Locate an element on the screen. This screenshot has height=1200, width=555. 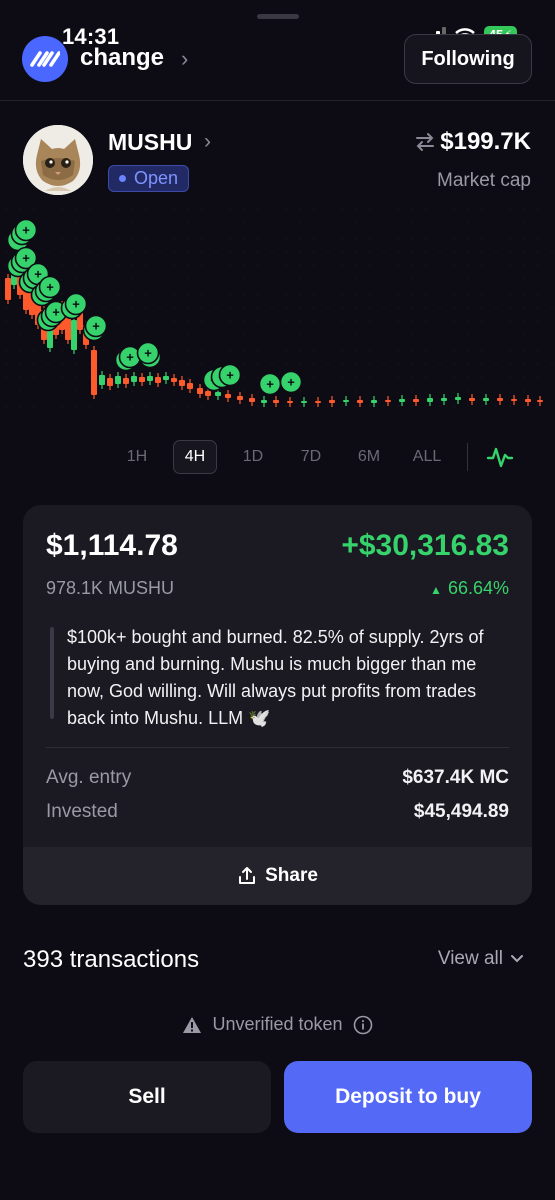
range-tab: 7D is located at coordinates (311, 457).